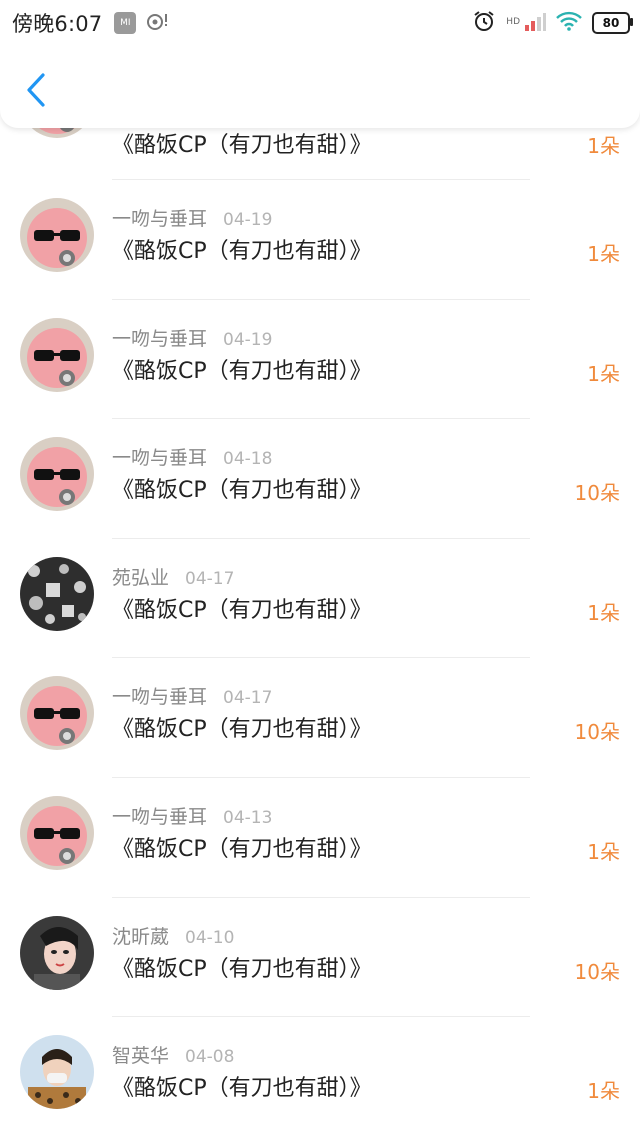  I want to click on item-date: 04-18, so click(248, 459).